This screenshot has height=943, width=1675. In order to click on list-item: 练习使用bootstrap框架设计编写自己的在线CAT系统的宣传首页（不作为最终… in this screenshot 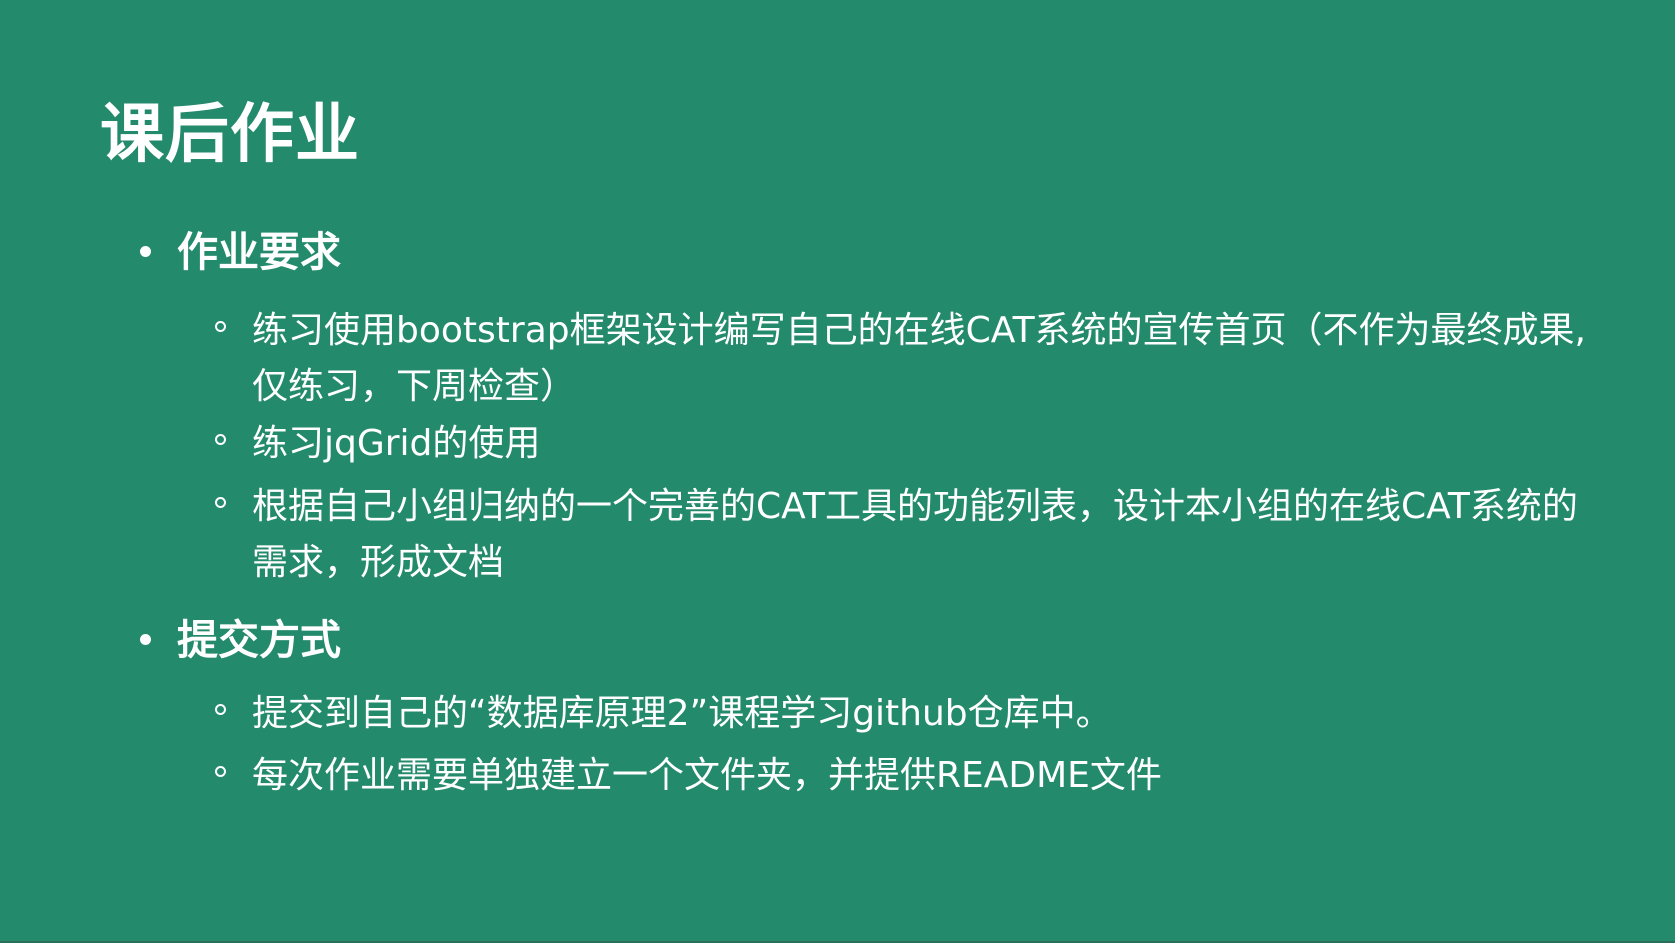, I will do `click(900, 359)`.